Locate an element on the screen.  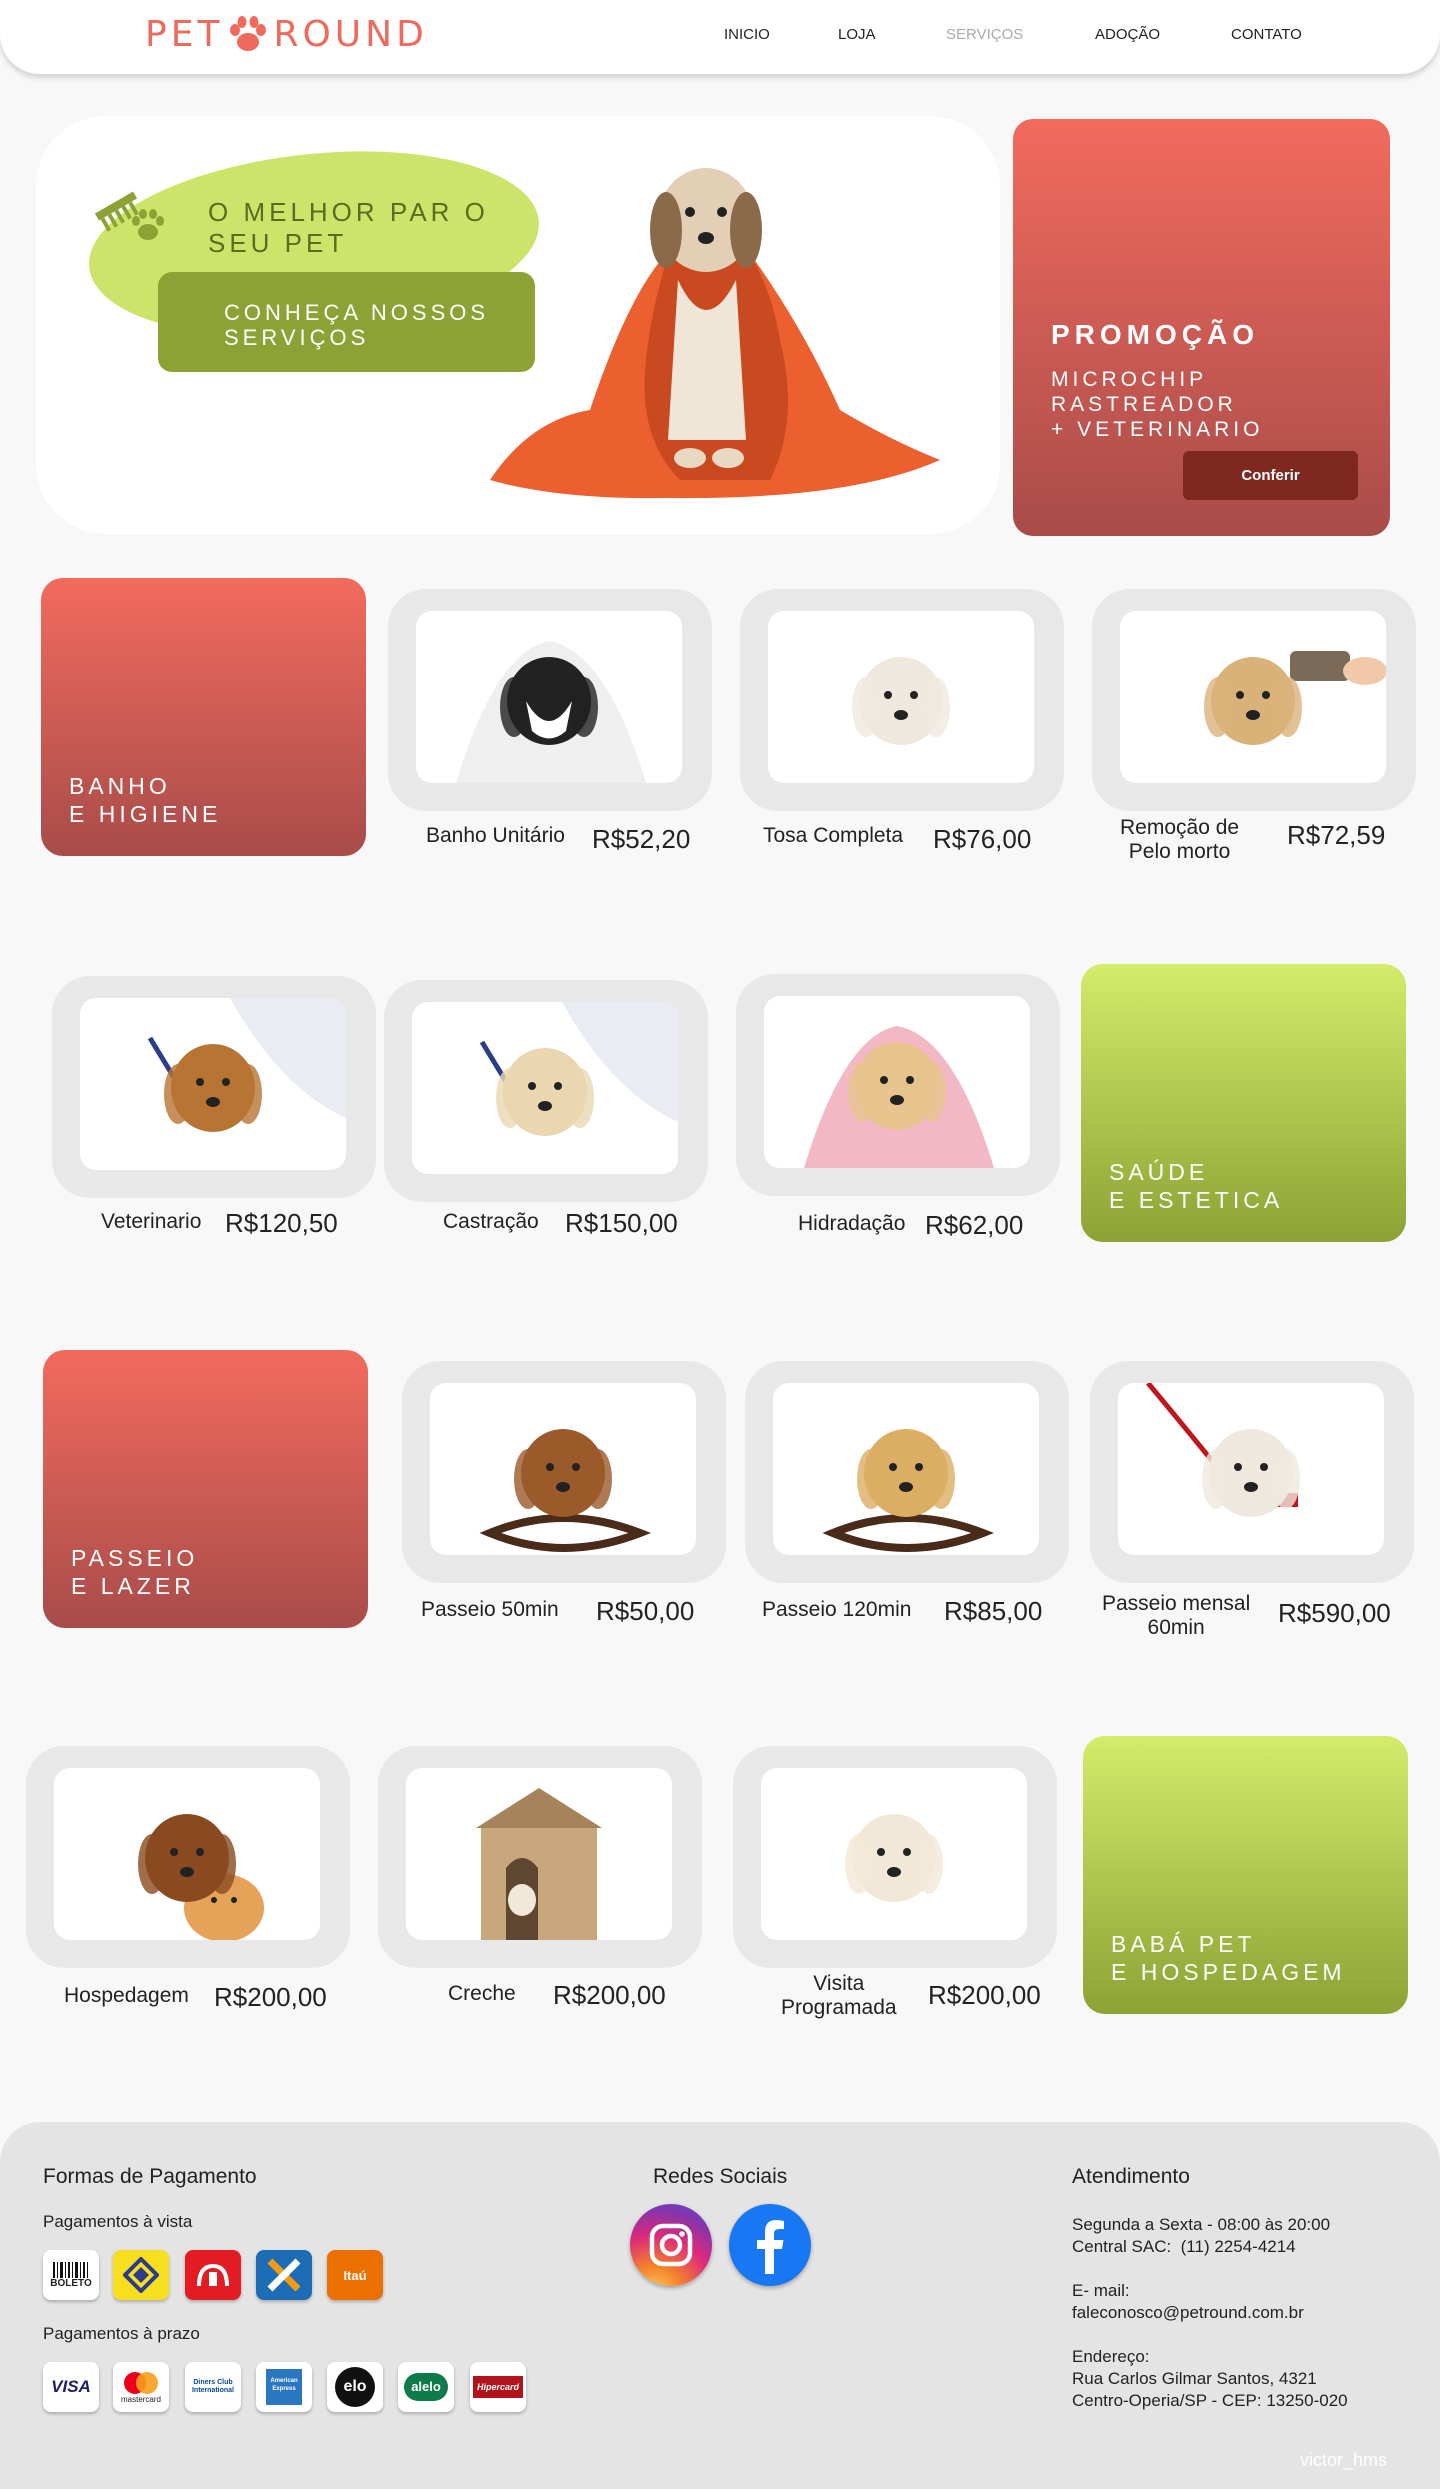
brand-name-right: ROUND is located at coordinates (350, 34).